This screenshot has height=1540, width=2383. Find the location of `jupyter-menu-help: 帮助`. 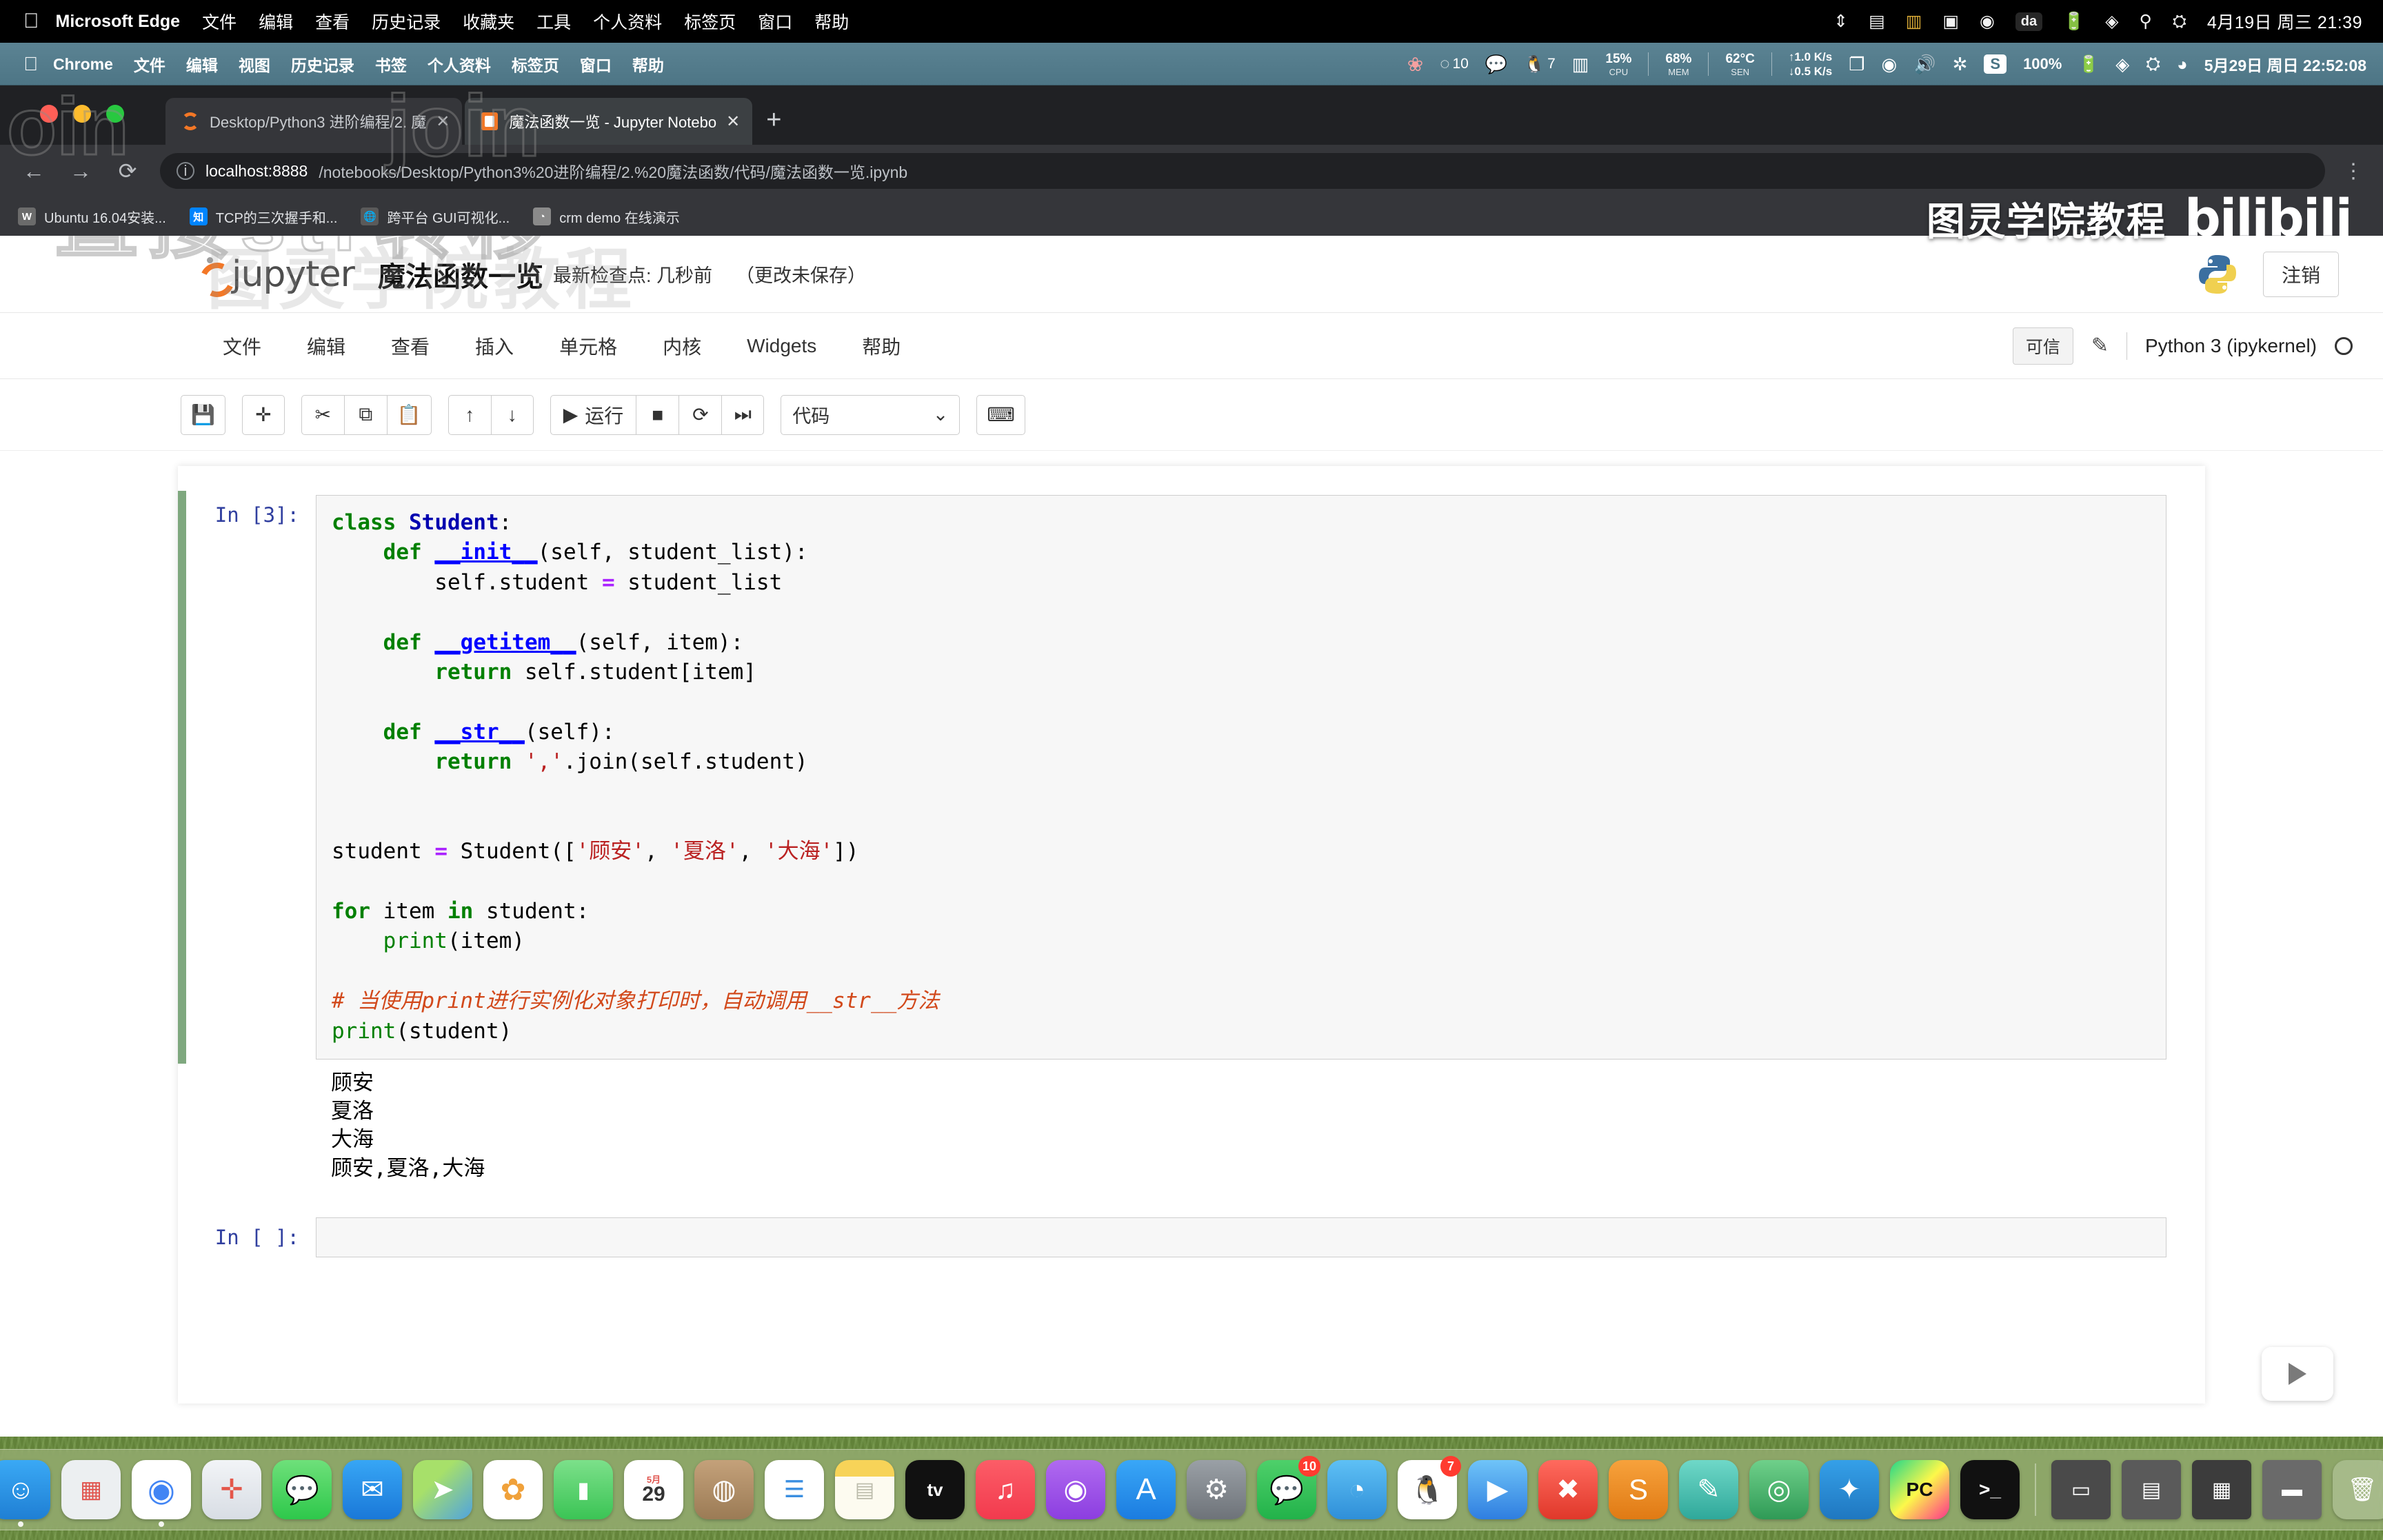

jupyter-menu-help: 帮助 is located at coordinates (881, 346).